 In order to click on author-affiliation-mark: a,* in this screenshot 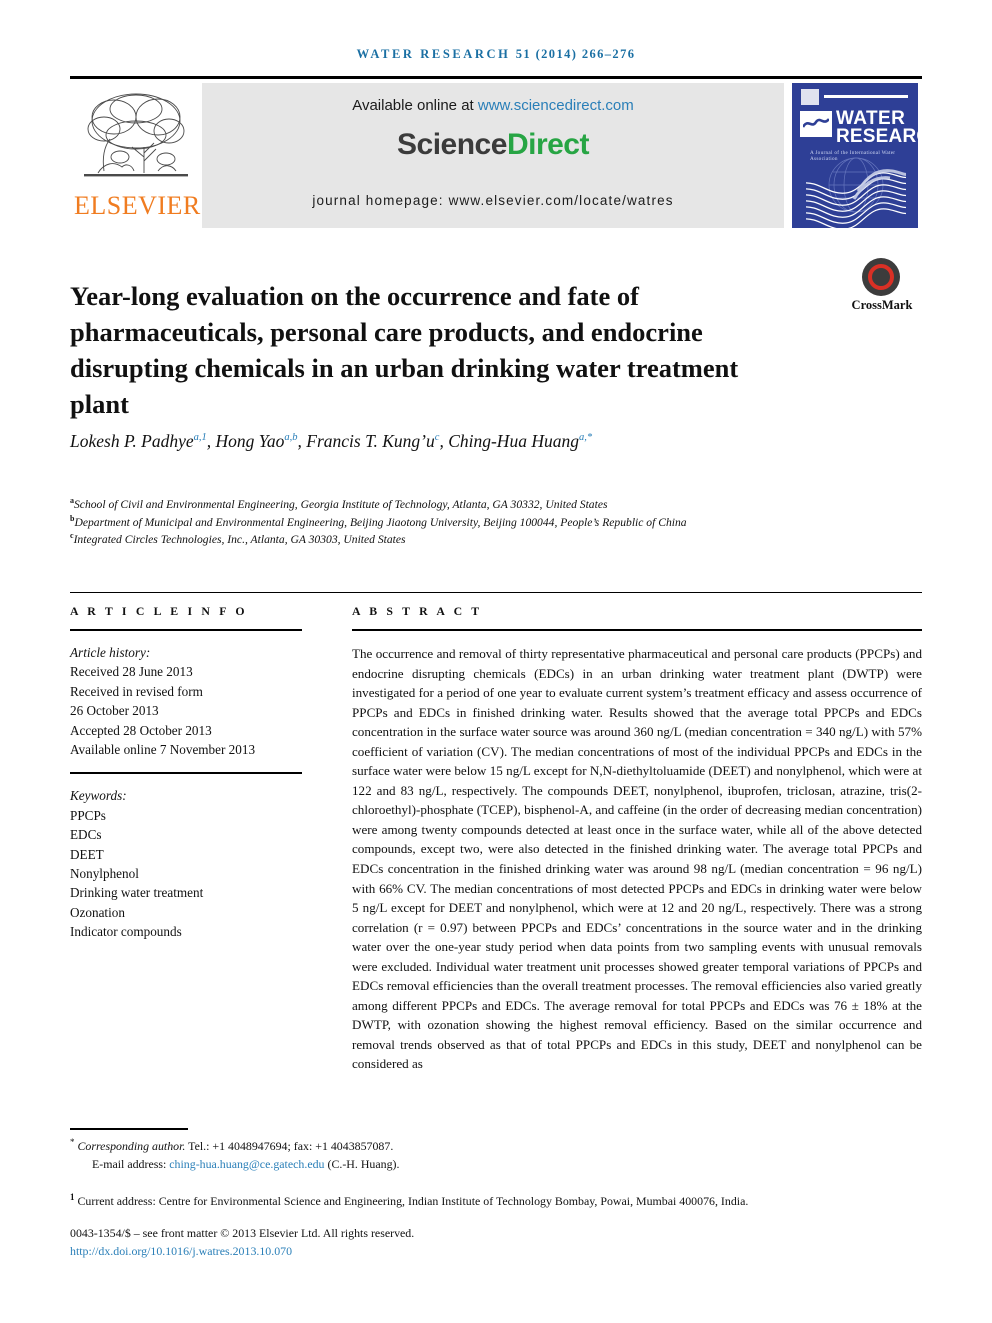, I will do `click(585, 438)`.